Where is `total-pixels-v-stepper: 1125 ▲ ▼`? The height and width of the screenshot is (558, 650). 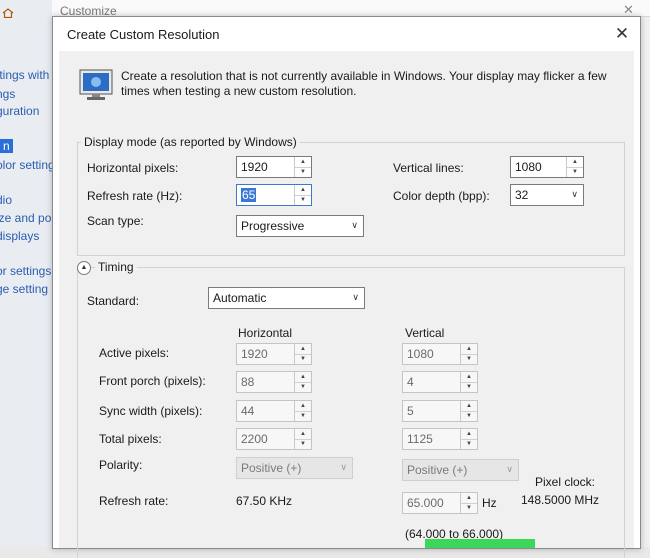 total-pixels-v-stepper: 1125 ▲ ▼ is located at coordinates (440, 439).